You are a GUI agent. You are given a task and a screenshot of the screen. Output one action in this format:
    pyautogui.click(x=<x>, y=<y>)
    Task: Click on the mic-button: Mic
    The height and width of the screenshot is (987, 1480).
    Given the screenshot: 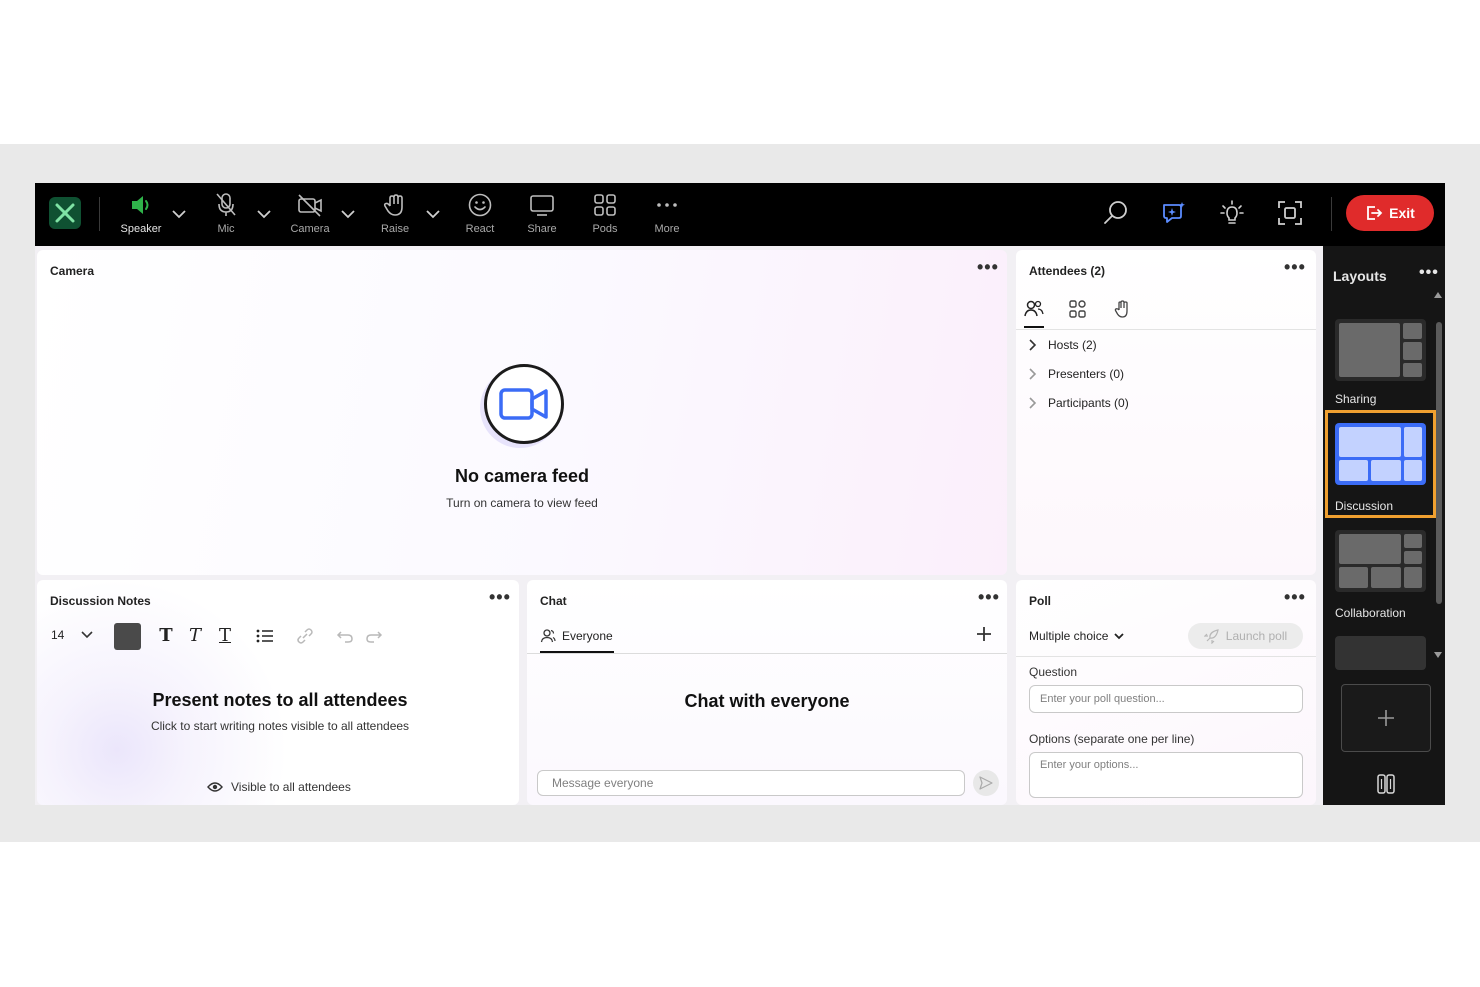 What is the action you would take?
    pyautogui.click(x=226, y=215)
    